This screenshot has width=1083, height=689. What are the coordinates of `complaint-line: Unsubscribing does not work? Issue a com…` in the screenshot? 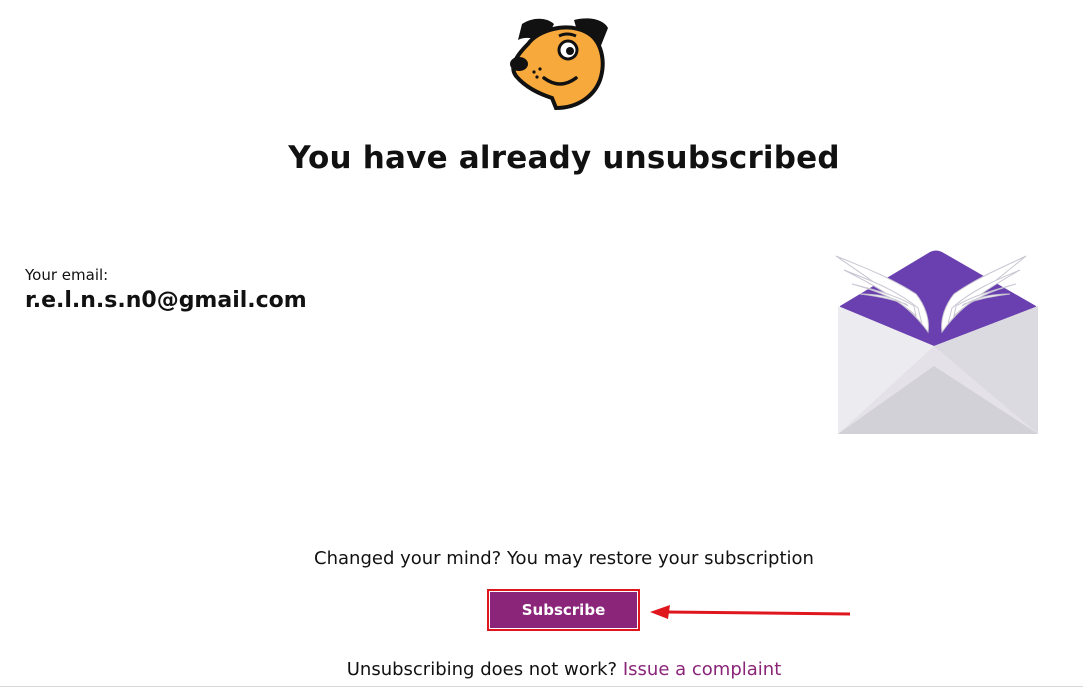 It's located at (541, 669).